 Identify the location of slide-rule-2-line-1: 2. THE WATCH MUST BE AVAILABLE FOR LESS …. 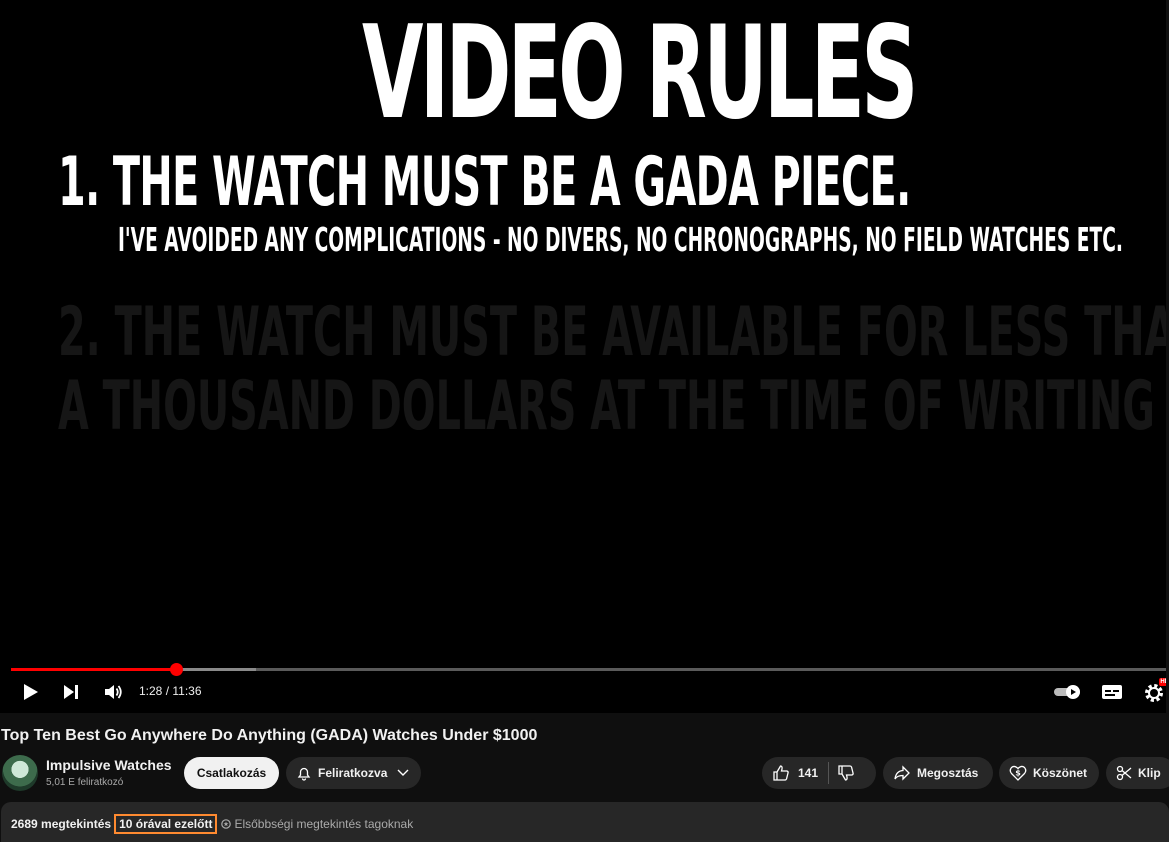
(612, 332).